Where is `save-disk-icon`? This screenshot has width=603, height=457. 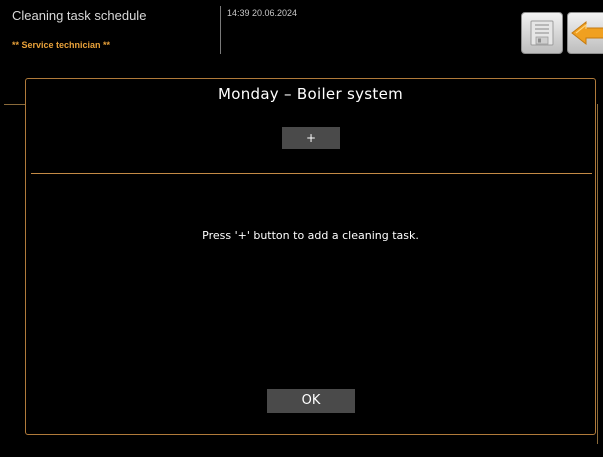 save-disk-icon is located at coordinates (542, 33).